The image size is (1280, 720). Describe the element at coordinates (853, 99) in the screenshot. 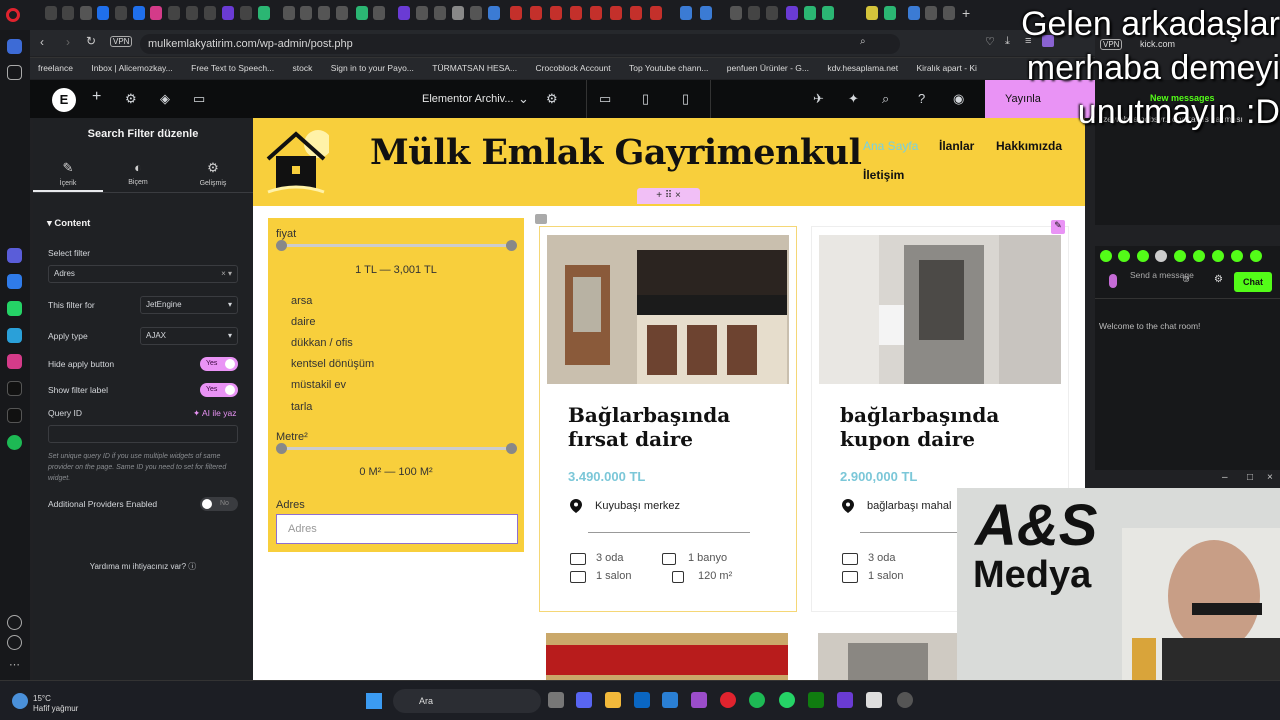

I see `notifications-icon: ✦` at that location.